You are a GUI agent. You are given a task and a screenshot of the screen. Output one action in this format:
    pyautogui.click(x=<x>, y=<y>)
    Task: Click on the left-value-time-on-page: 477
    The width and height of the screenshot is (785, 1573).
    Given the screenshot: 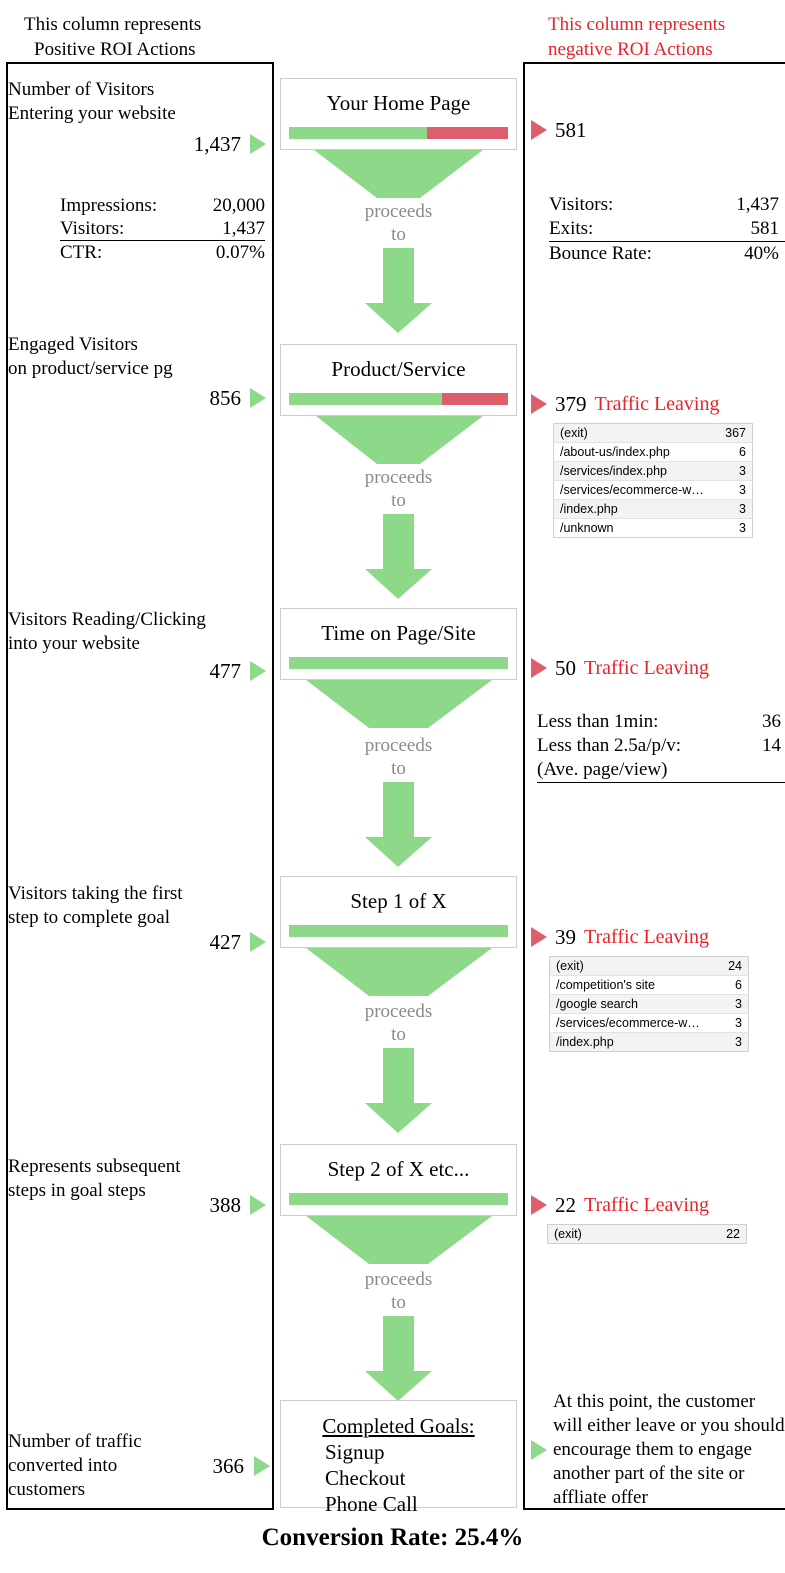 What is the action you would take?
    pyautogui.click(x=225, y=671)
    